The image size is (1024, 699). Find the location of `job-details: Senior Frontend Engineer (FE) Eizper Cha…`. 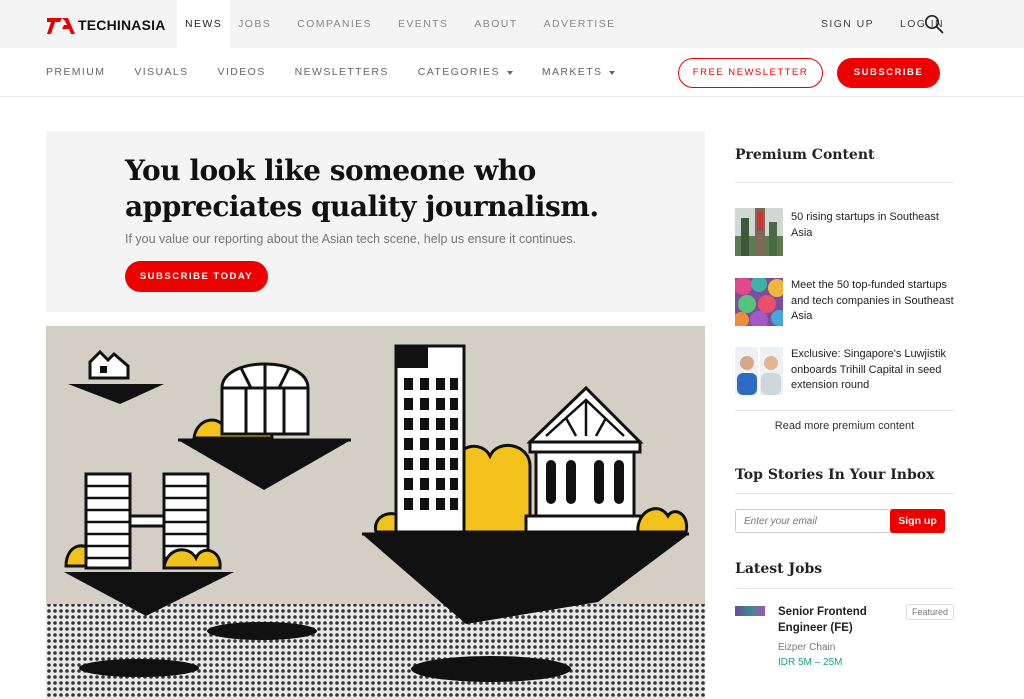

job-details: Senior Frontend Engineer (FE) Eizper Cha… is located at coordinates (833, 636).